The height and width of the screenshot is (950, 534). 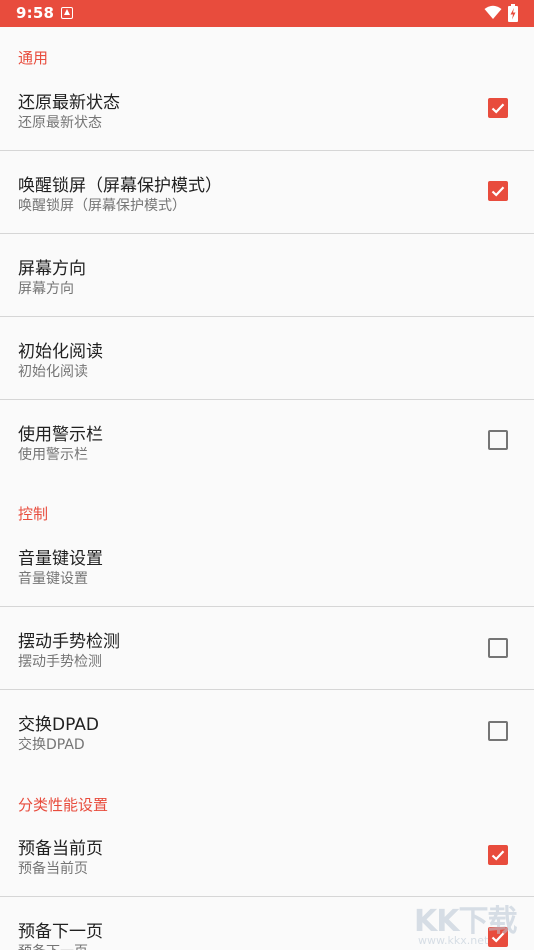 I want to click on status-time: 9:58, so click(x=35, y=13).